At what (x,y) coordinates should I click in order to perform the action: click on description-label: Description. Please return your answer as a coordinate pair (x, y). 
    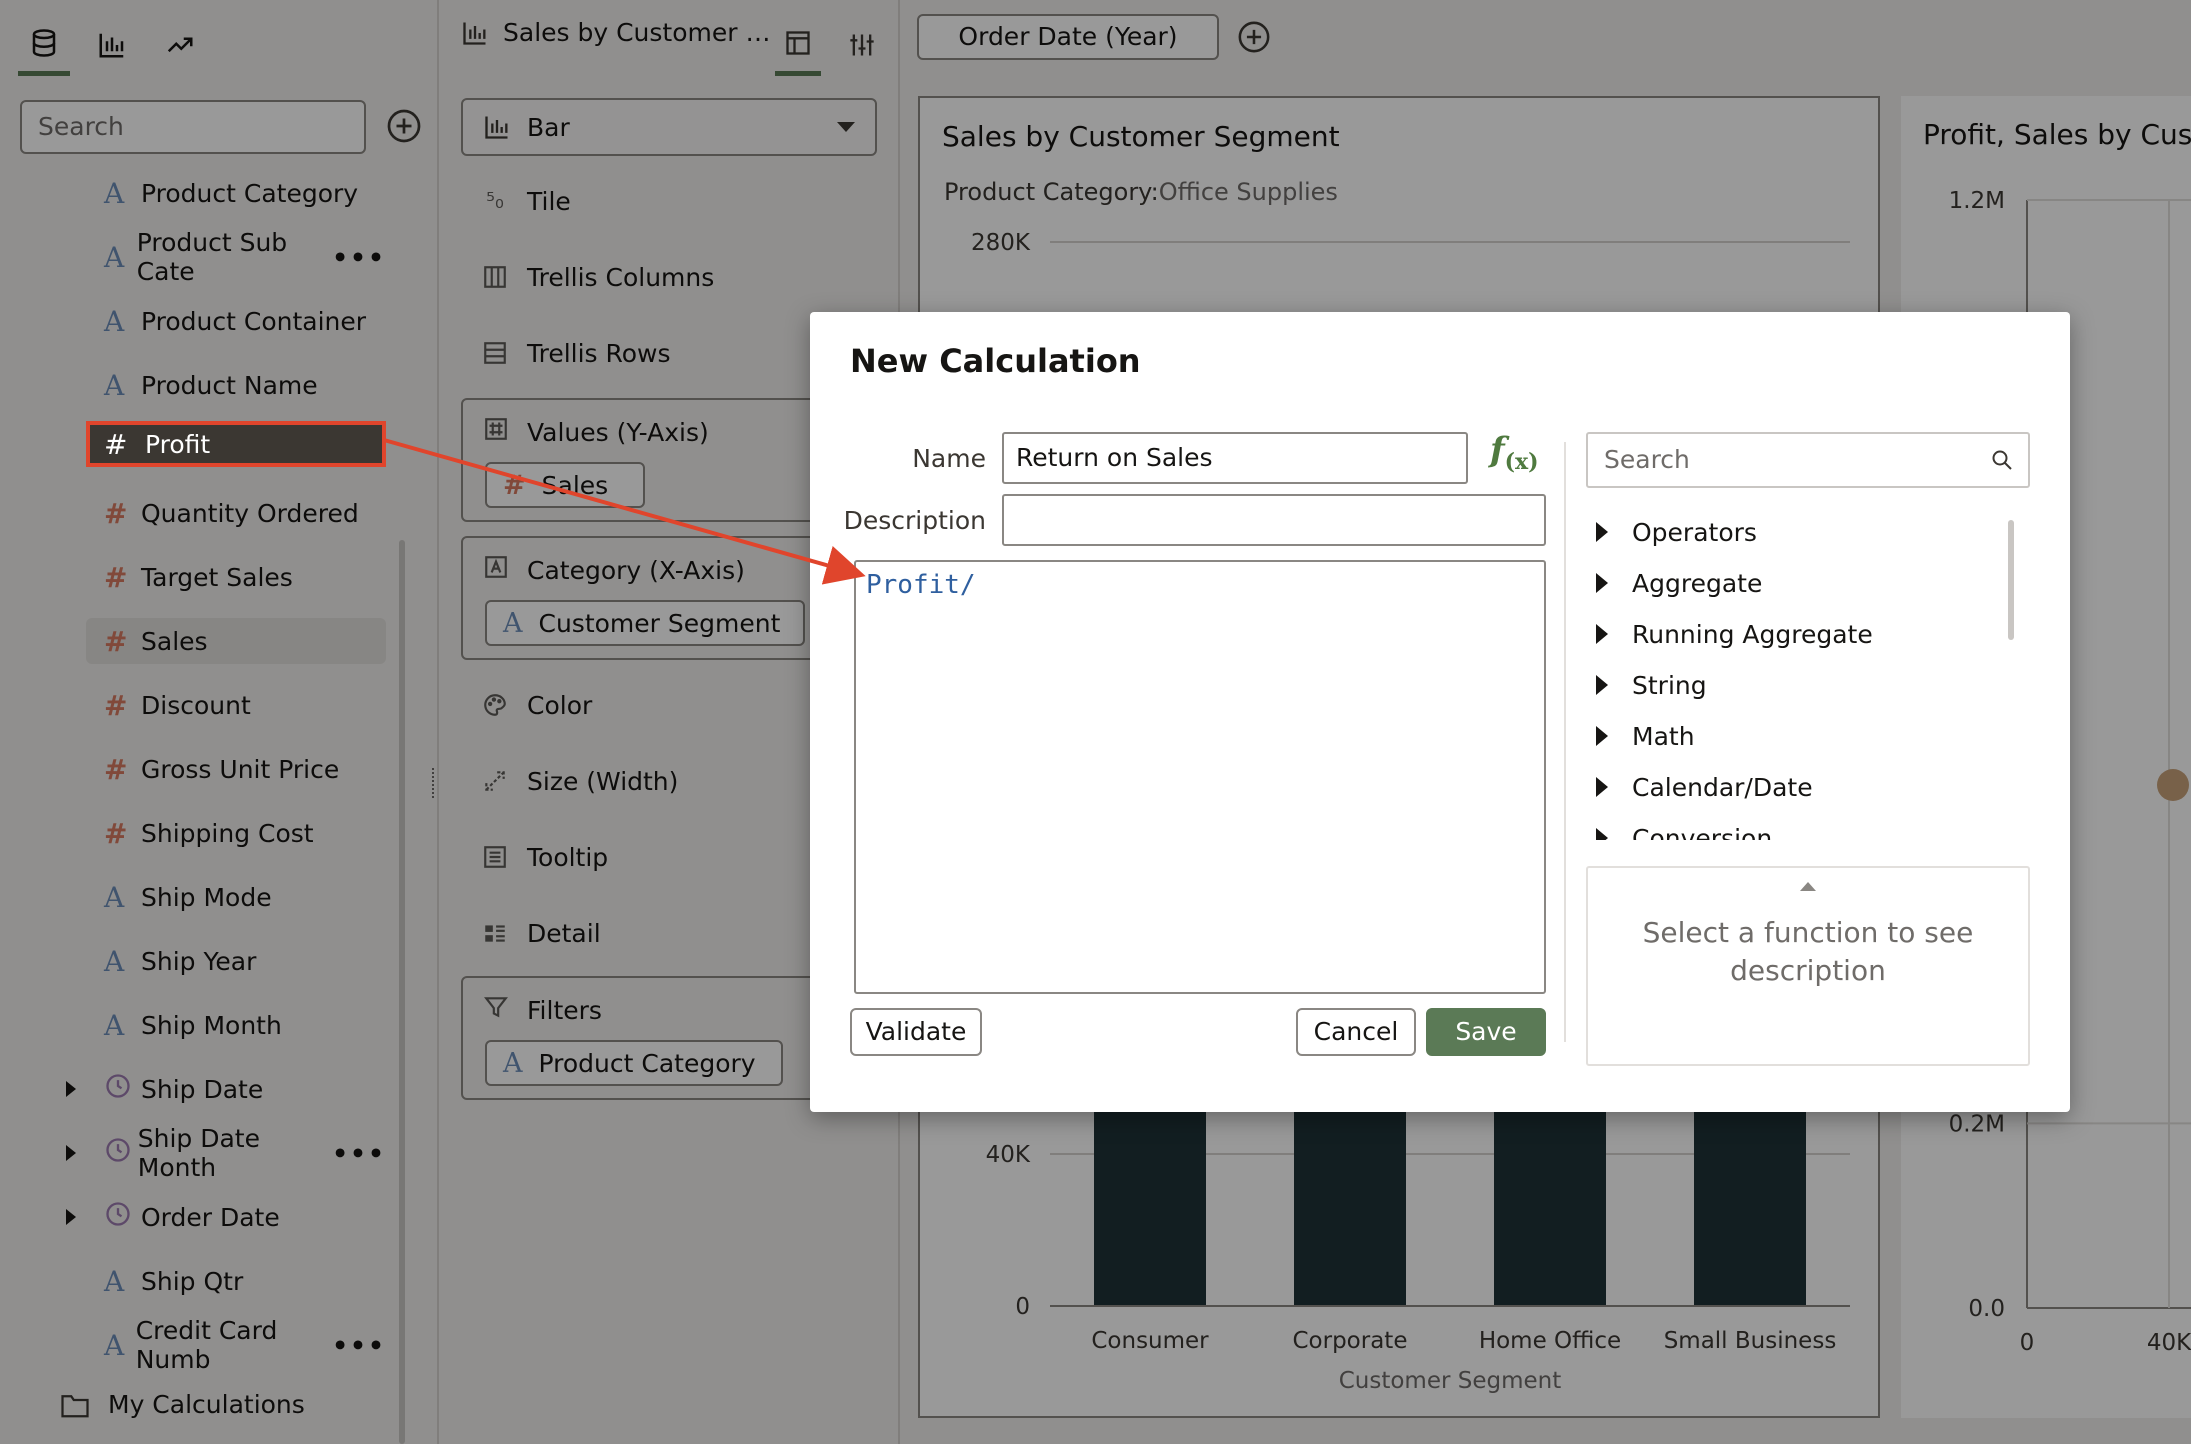
    Looking at the image, I should click on (914, 520).